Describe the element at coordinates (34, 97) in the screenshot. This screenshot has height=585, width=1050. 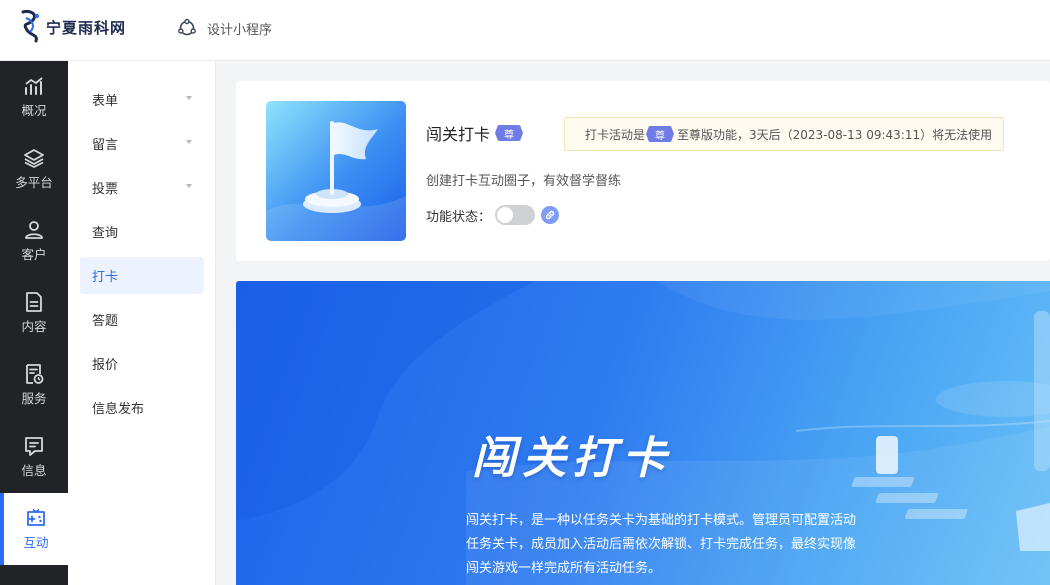
I see `rail-item-overview: 概况` at that location.